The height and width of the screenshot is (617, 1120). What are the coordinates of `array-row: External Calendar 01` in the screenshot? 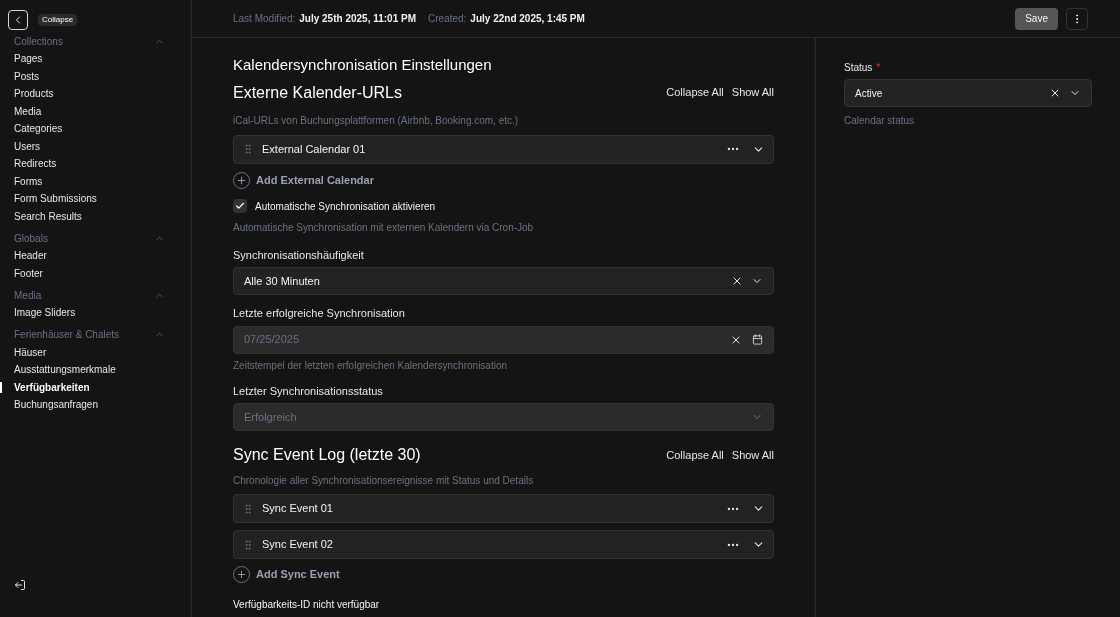 It's located at (503, 149).